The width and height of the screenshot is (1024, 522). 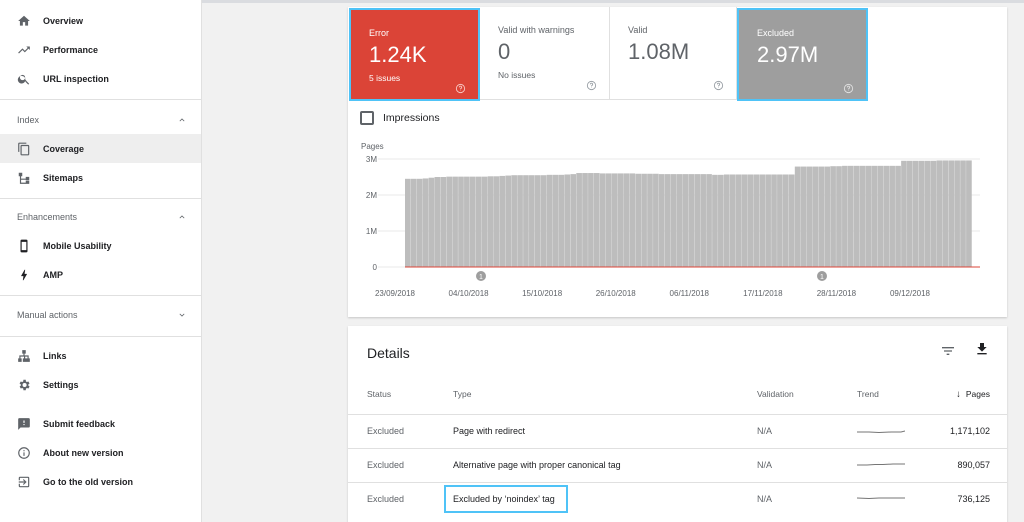 What do you see at coordinates (613, 1) in the screenshot?
I see `top-strip` at bounding box center [613, 1].